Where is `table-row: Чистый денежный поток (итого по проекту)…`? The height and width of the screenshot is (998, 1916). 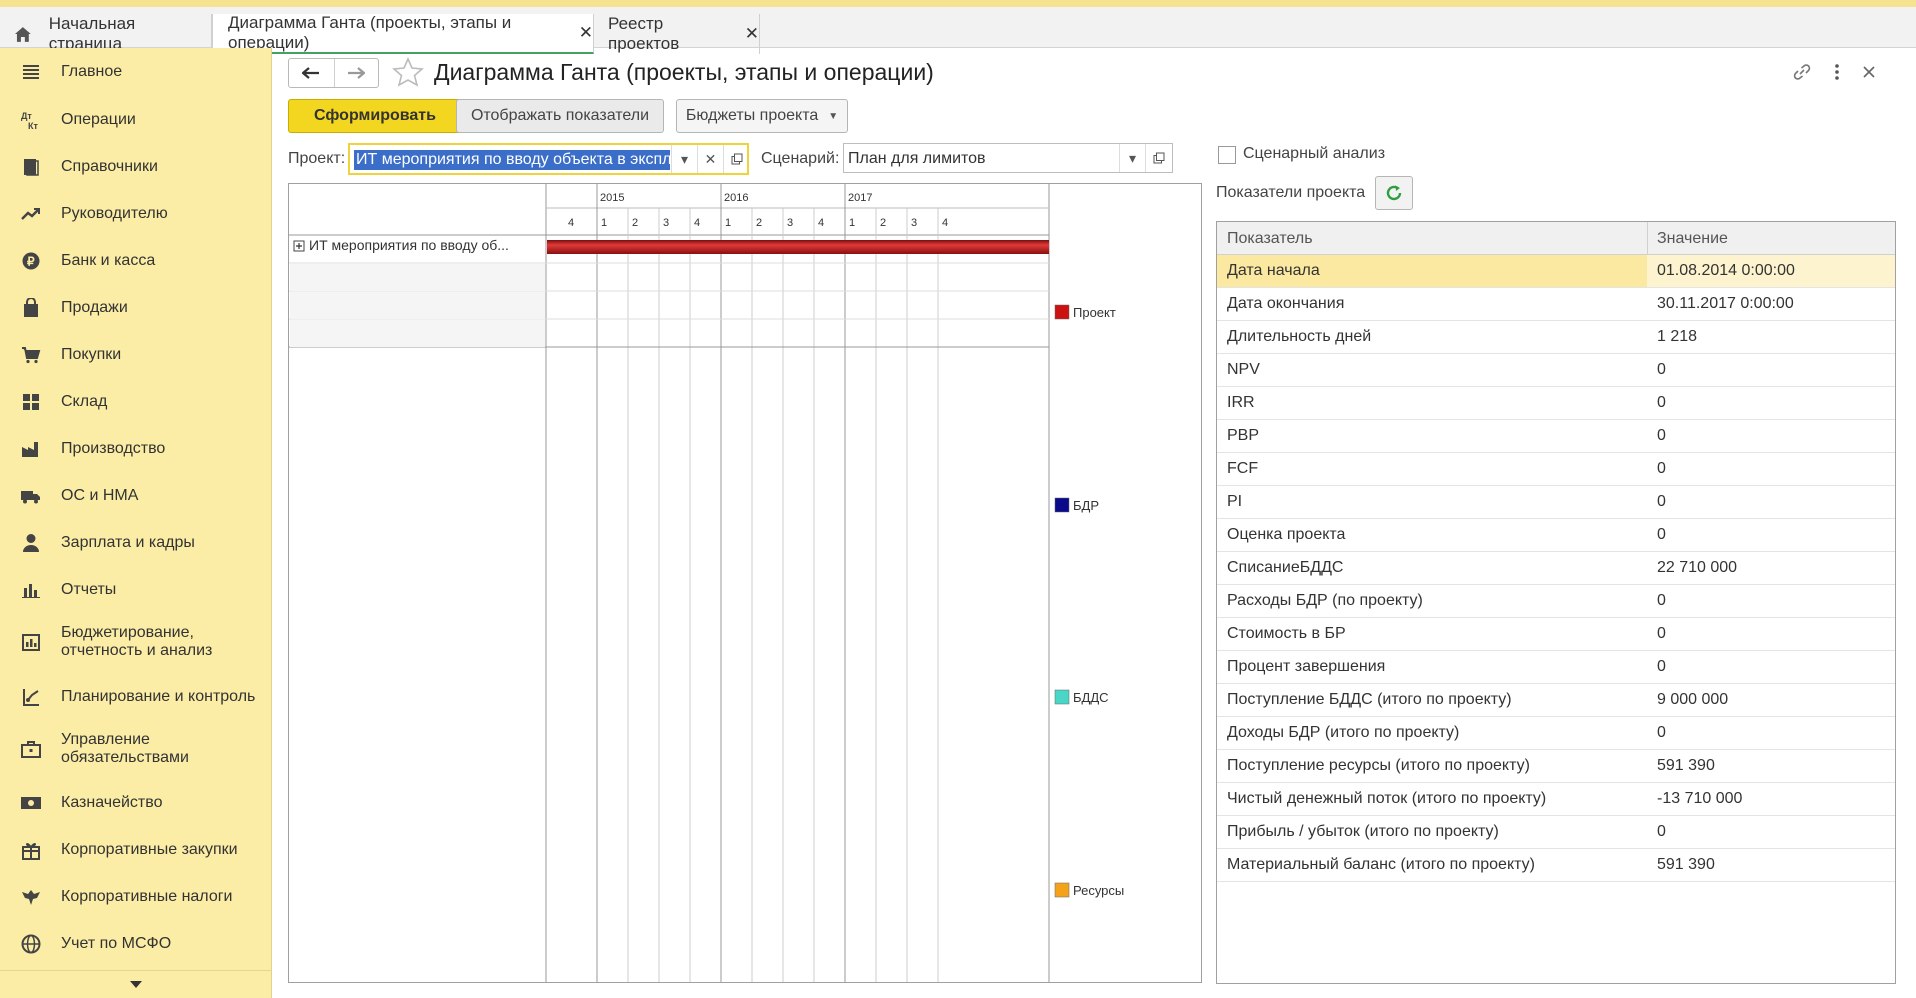
table-row: Чистый денежный поток (итого по проекту)… is located at coordinates (1556, 799).